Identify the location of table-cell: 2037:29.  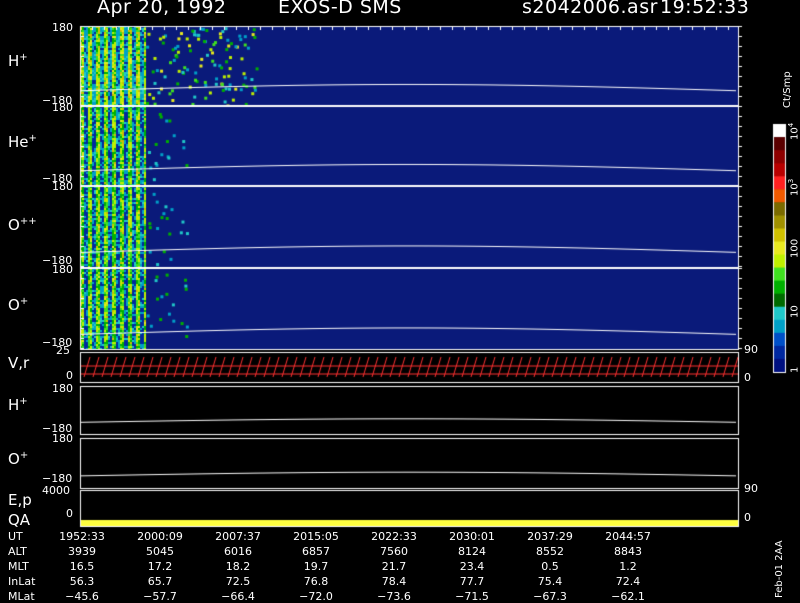
(550, 536).